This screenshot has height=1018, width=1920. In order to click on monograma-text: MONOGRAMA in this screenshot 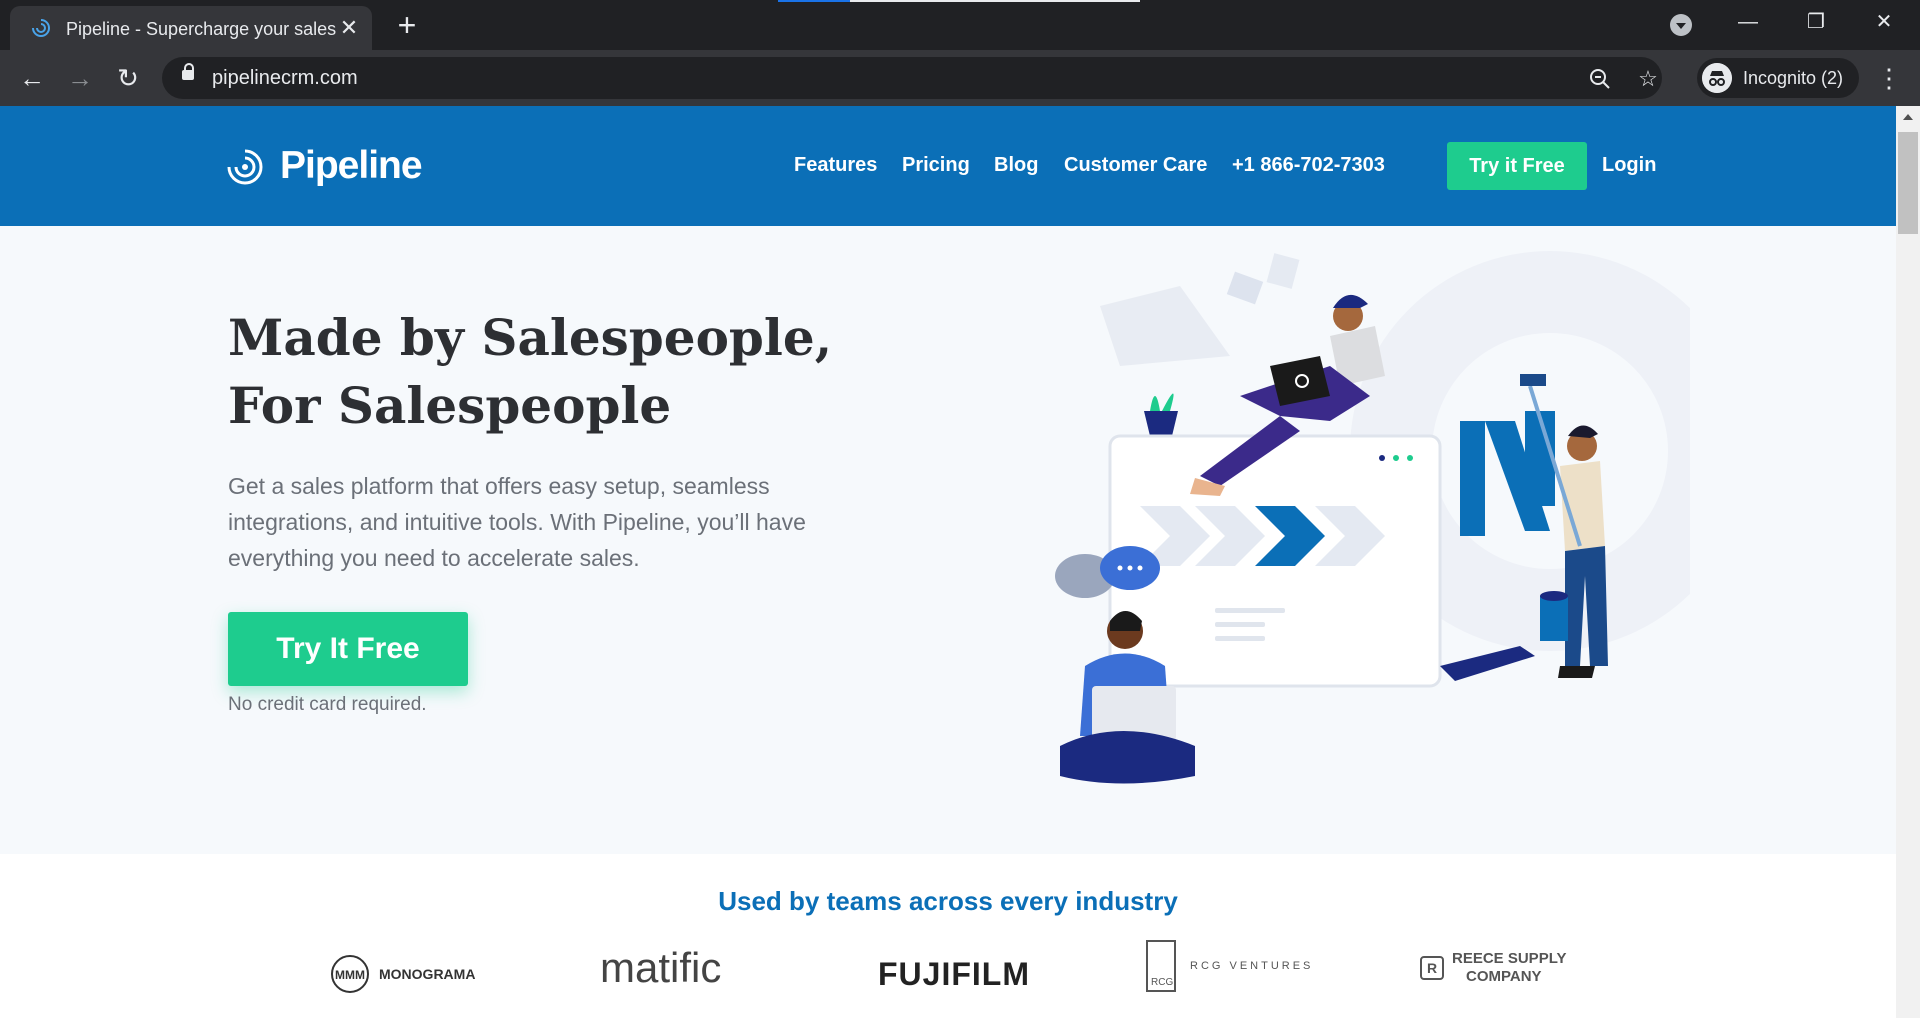, I will do `click(427, 974)`.